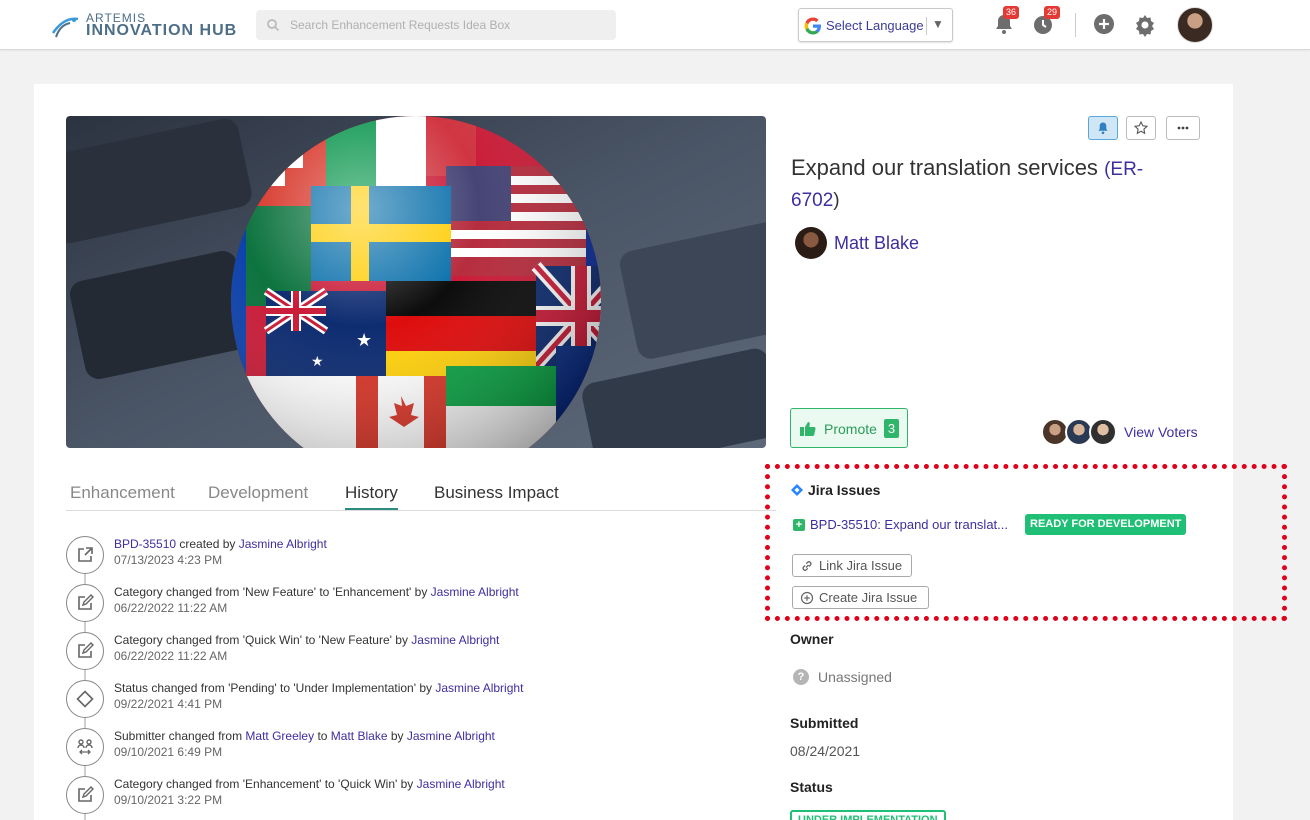 Image resolution: width=1310 pixels, height=820 pixels. What do you see at coordinates (825, 751) in the screenshot?
I see `submitted-value: 08/24/2021` at bounding box center [825, 751].